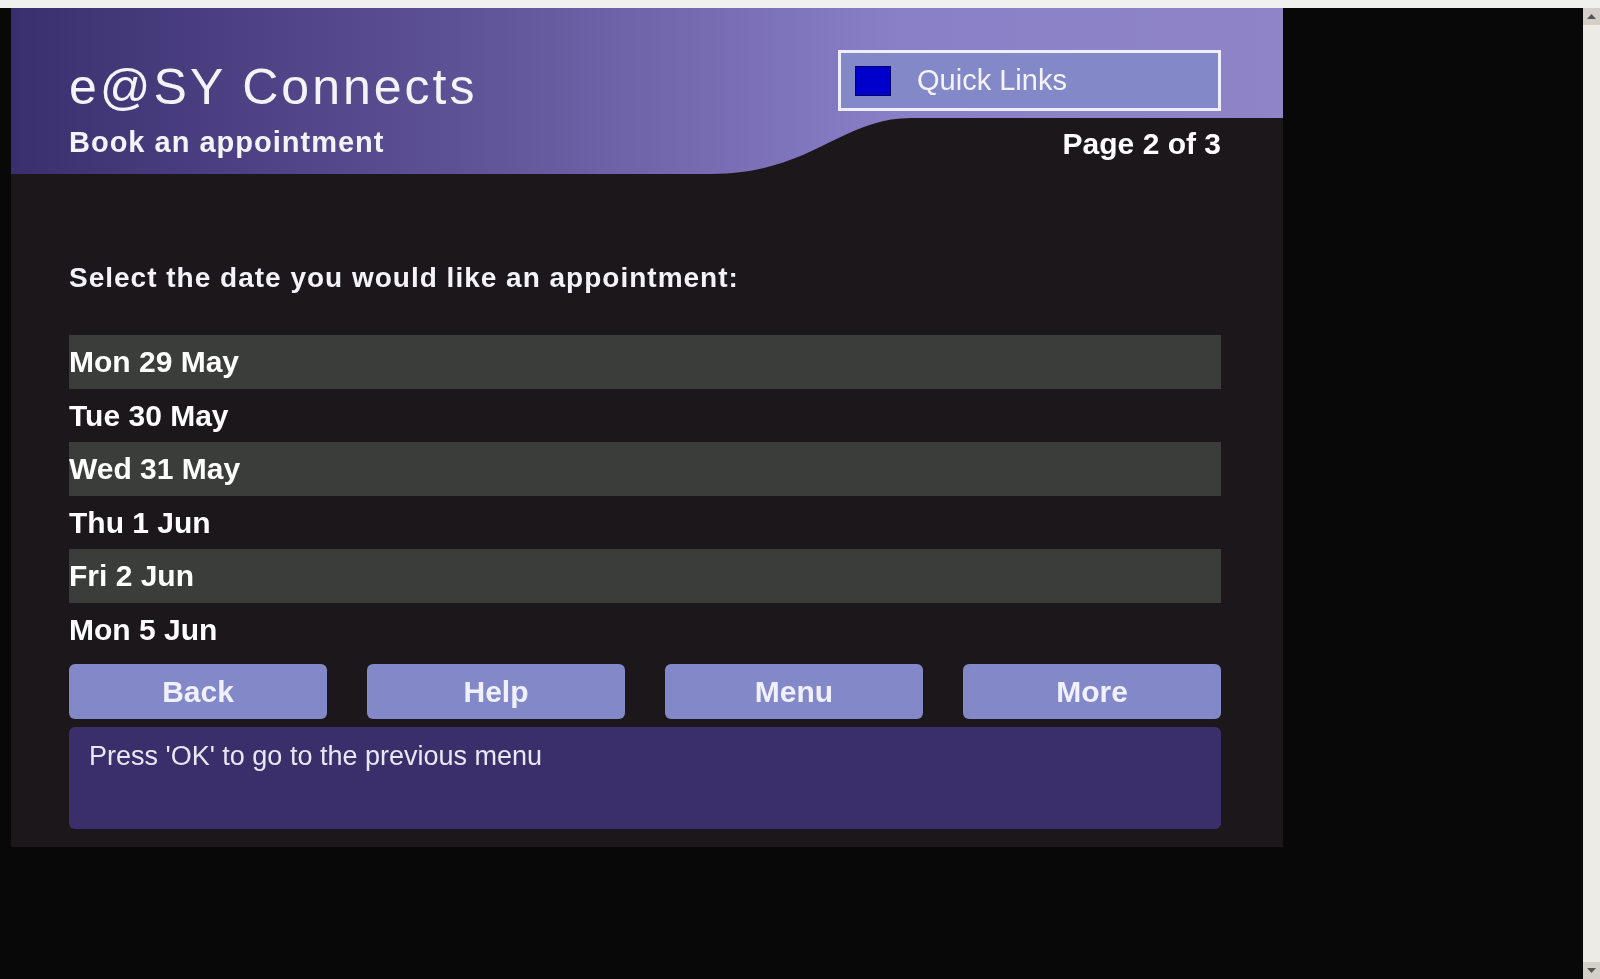  Describe the element at coordinates (404, 278) in the screenshot. I see `instruction-text: Select the date you would like an appointment:` at that location.